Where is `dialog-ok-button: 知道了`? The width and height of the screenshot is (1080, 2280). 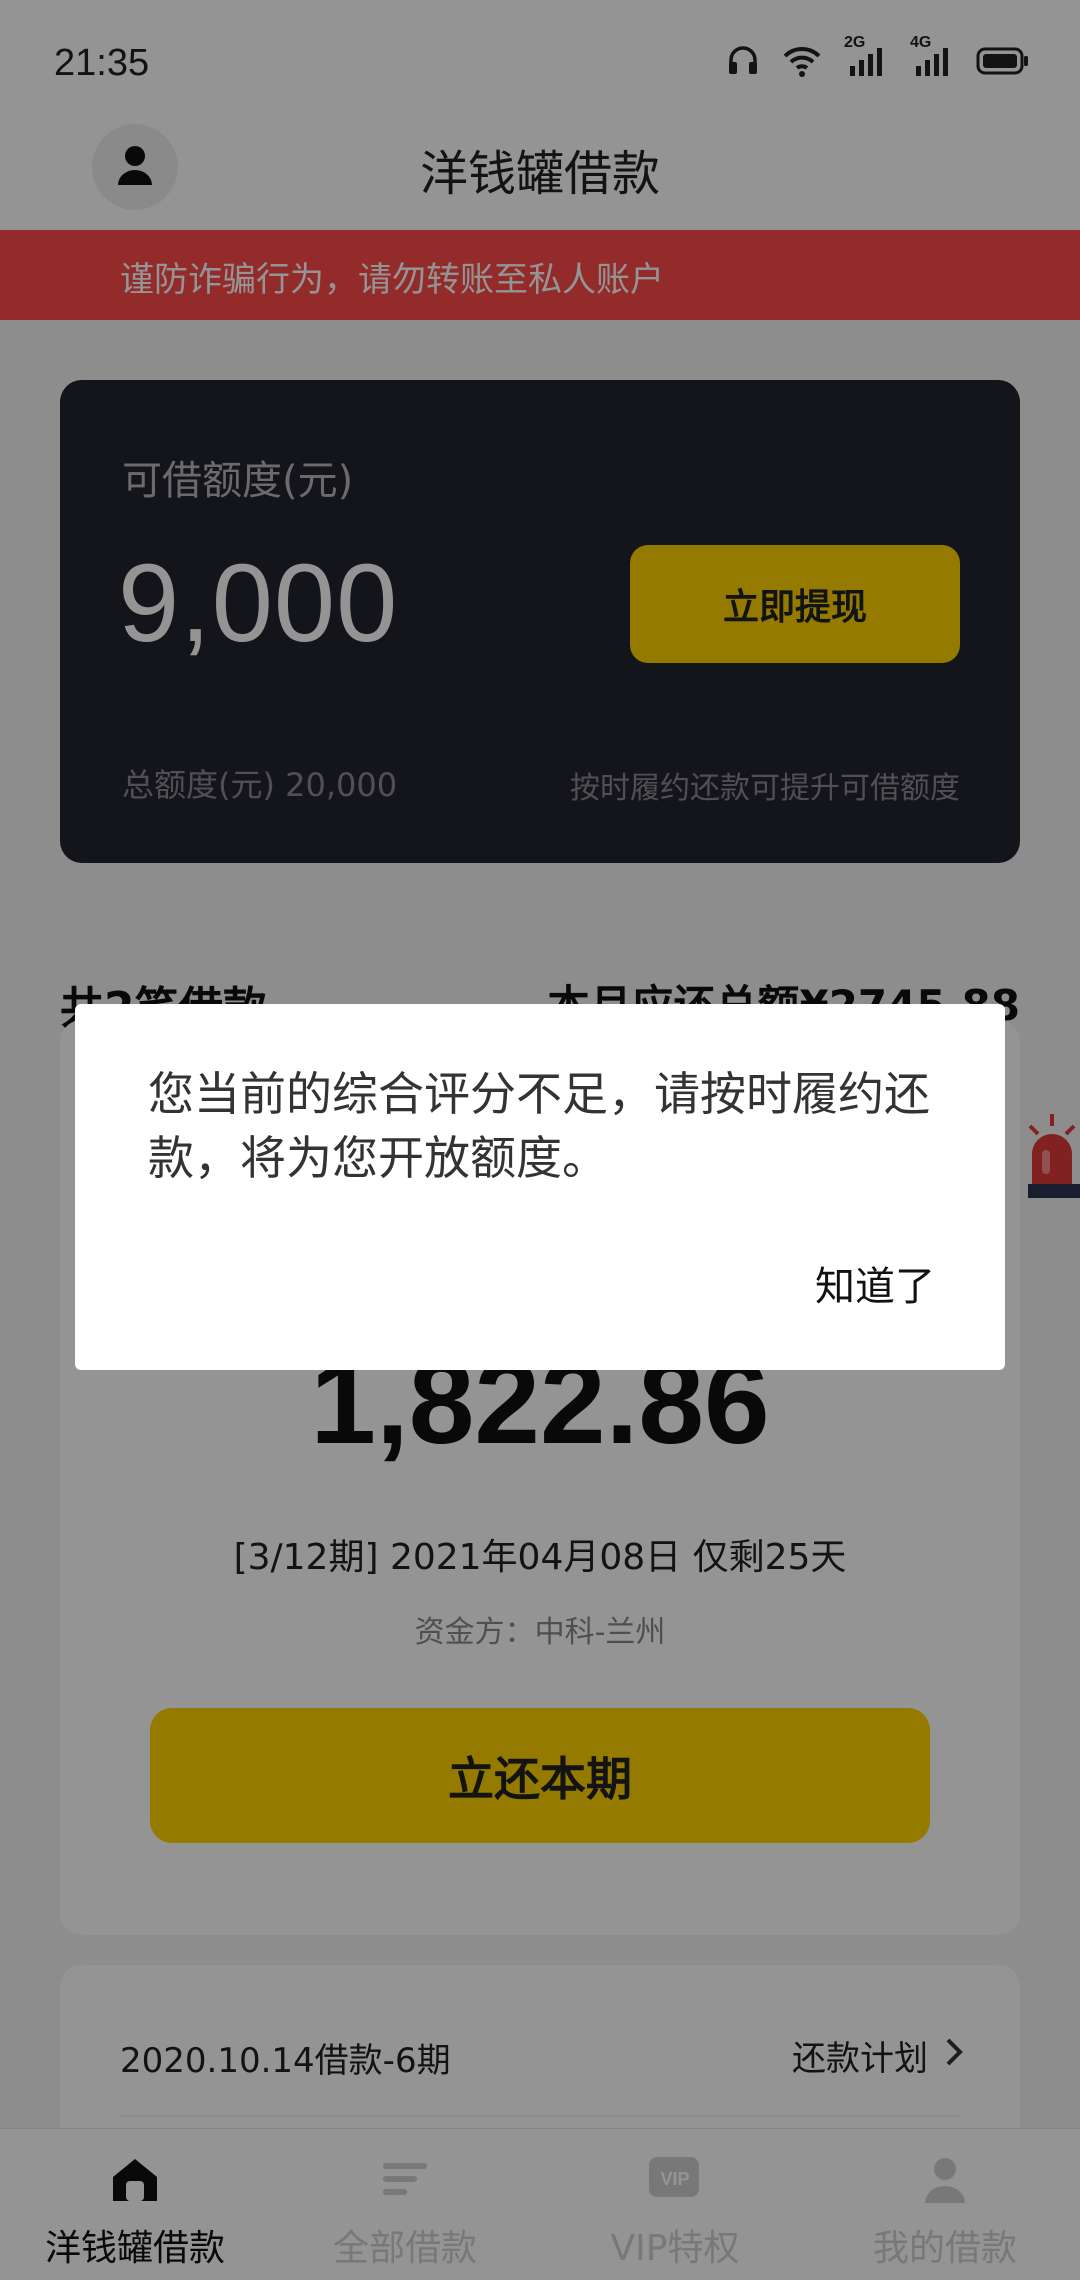
dialog-ok-button: 知道了 is located at coordinates (875, 1283).